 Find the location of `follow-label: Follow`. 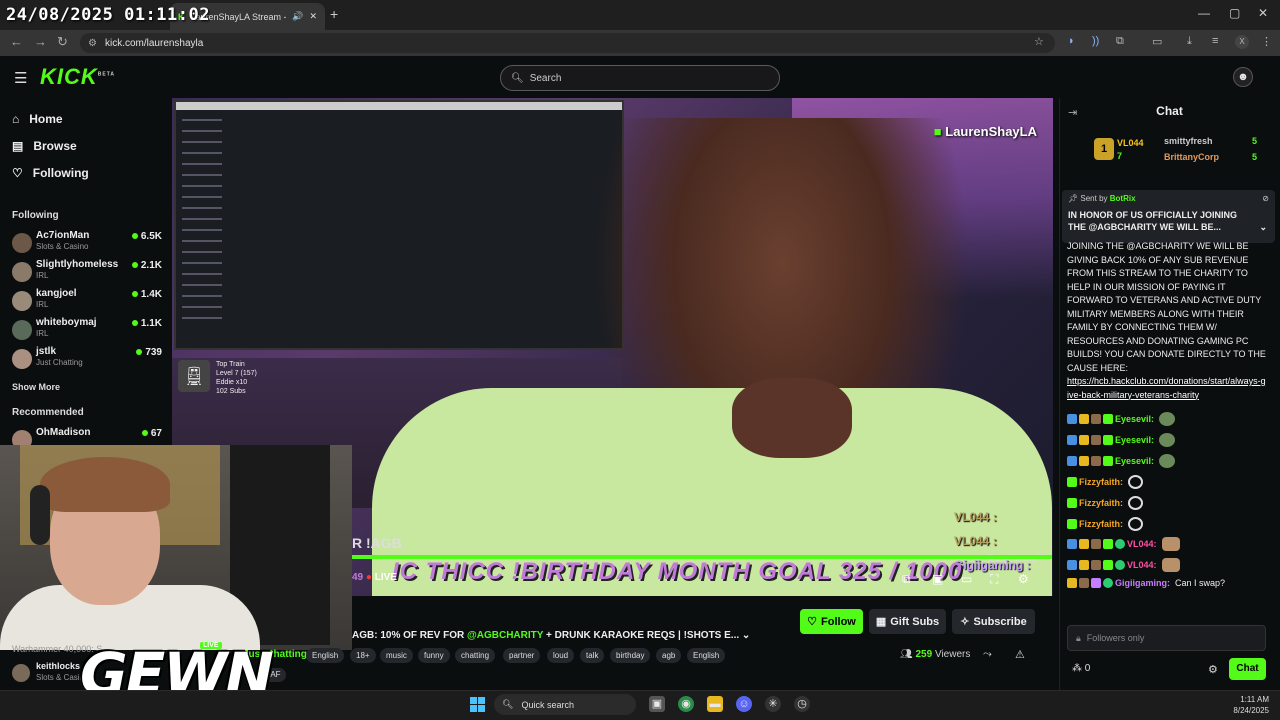

follow-label: Follow is located at coordinates (838, 621).